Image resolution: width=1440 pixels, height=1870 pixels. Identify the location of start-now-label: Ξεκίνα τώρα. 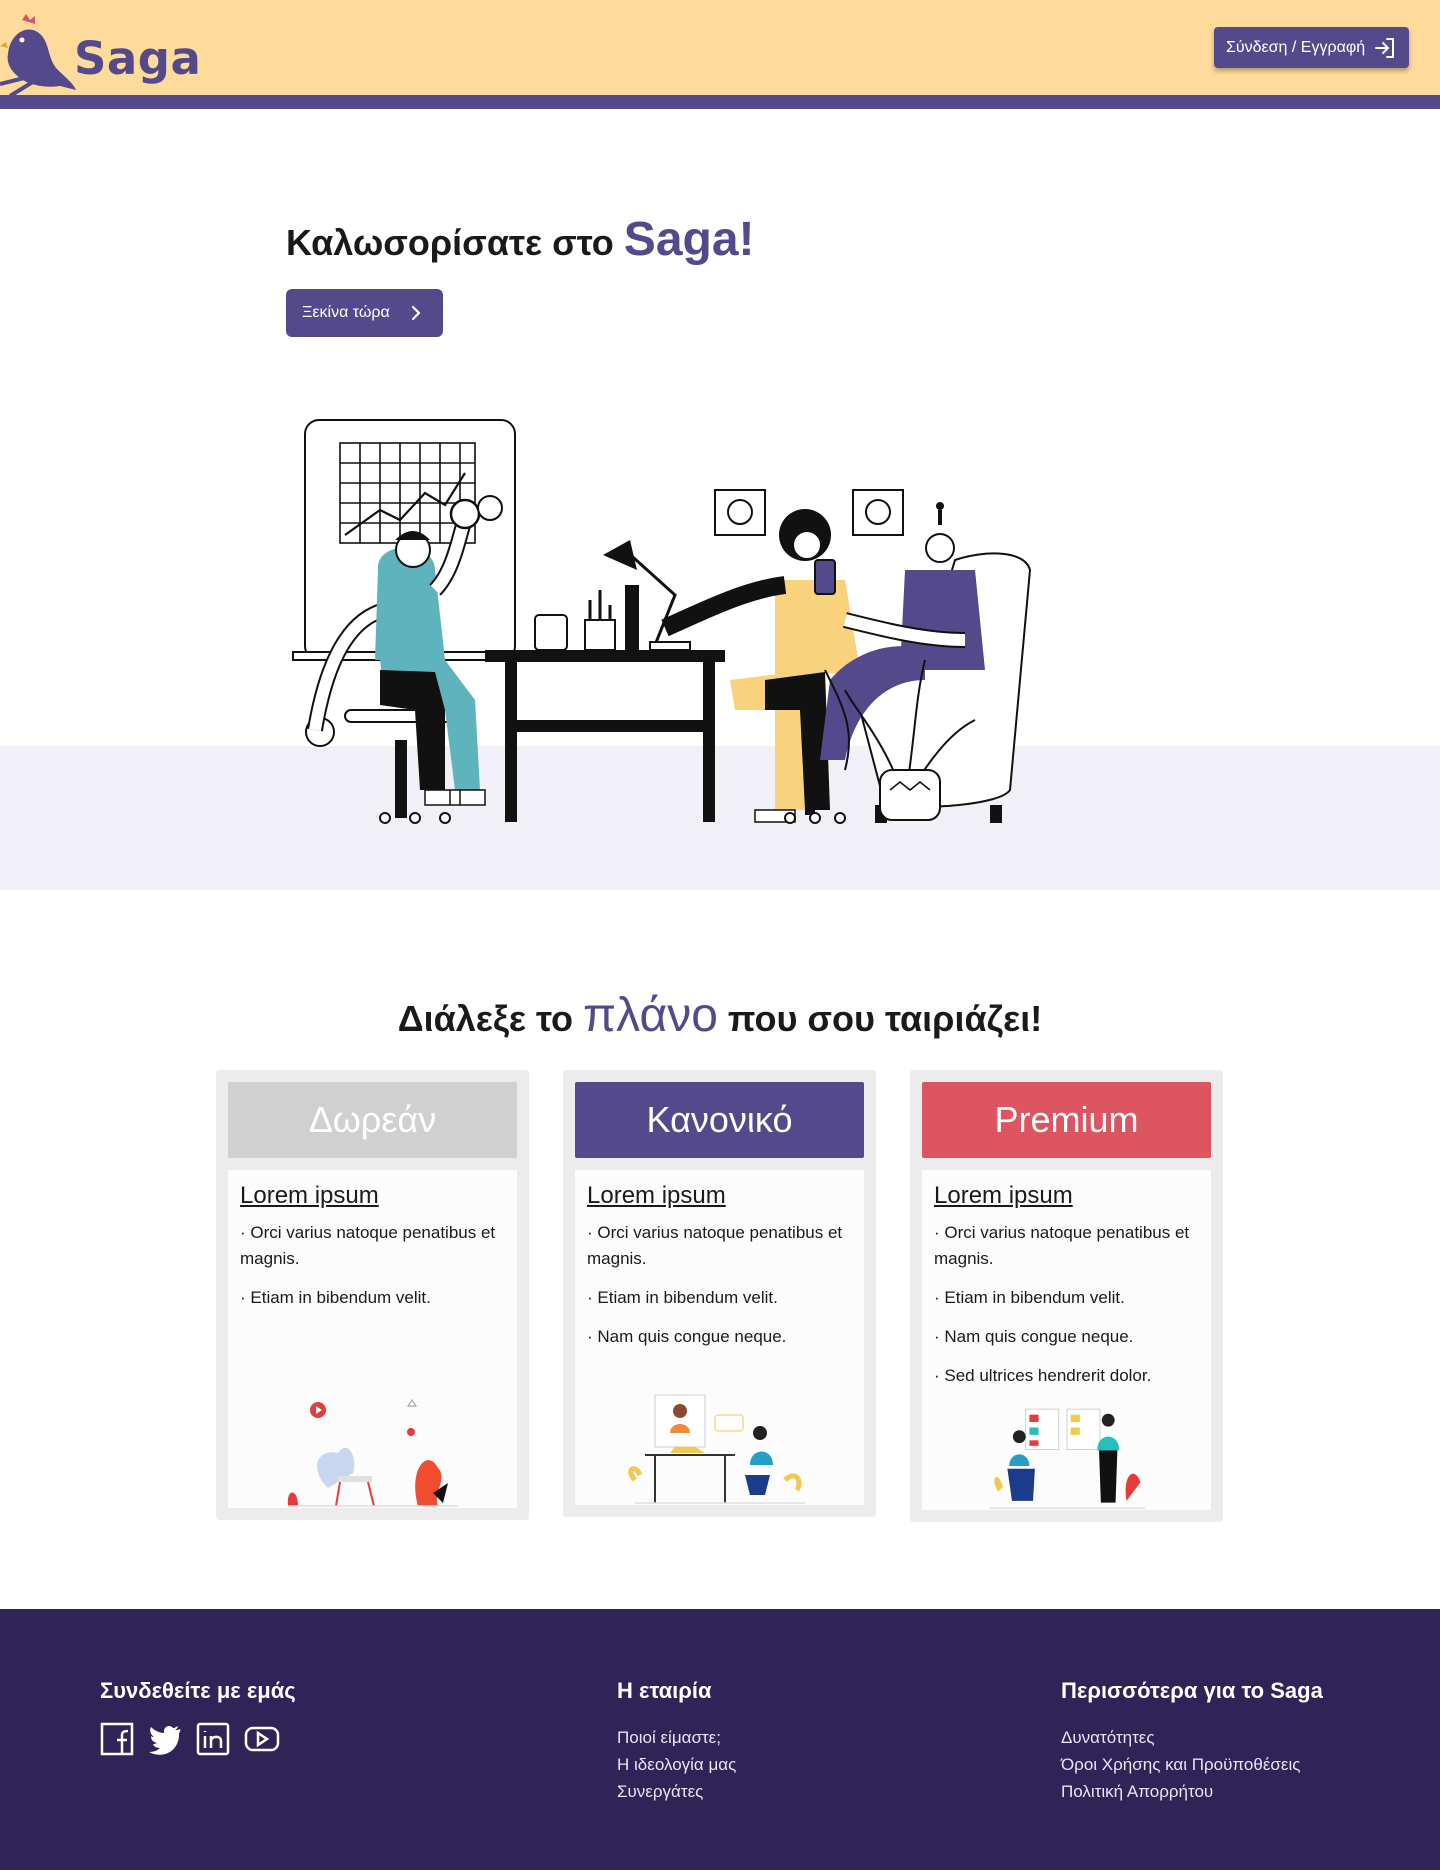
(346, 312).